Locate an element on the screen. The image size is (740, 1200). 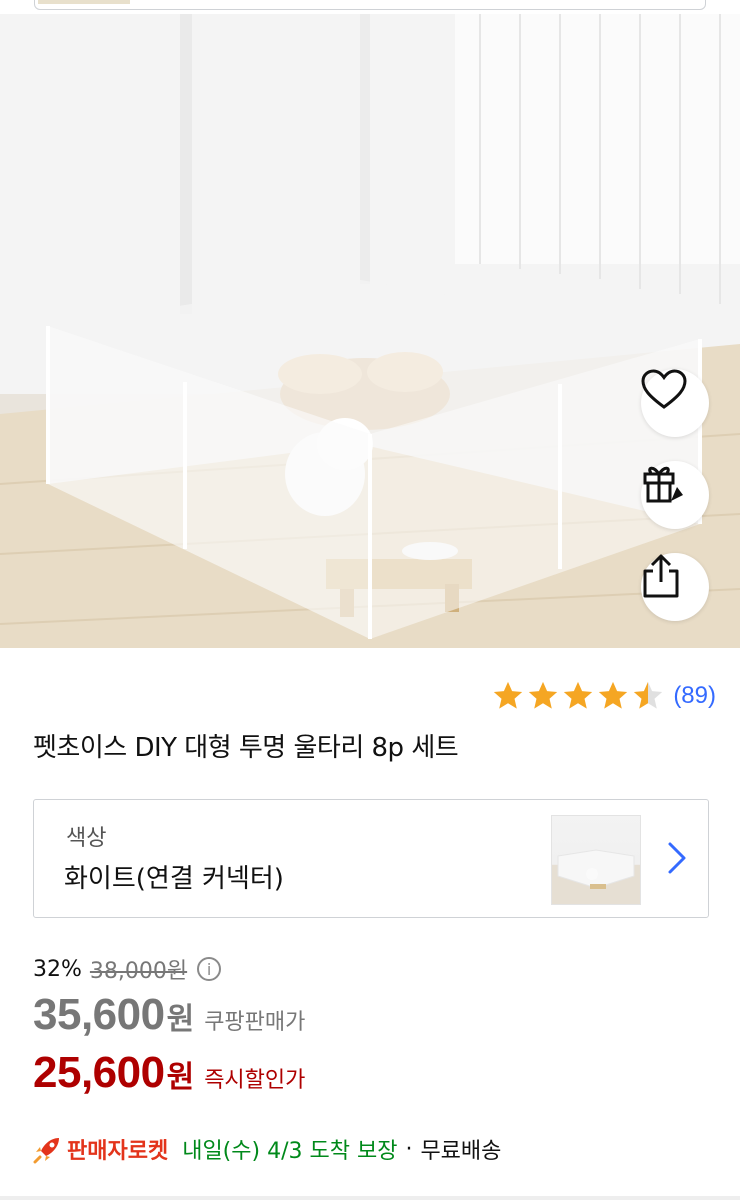
wishlist-button is located at coordinates (675, 403).